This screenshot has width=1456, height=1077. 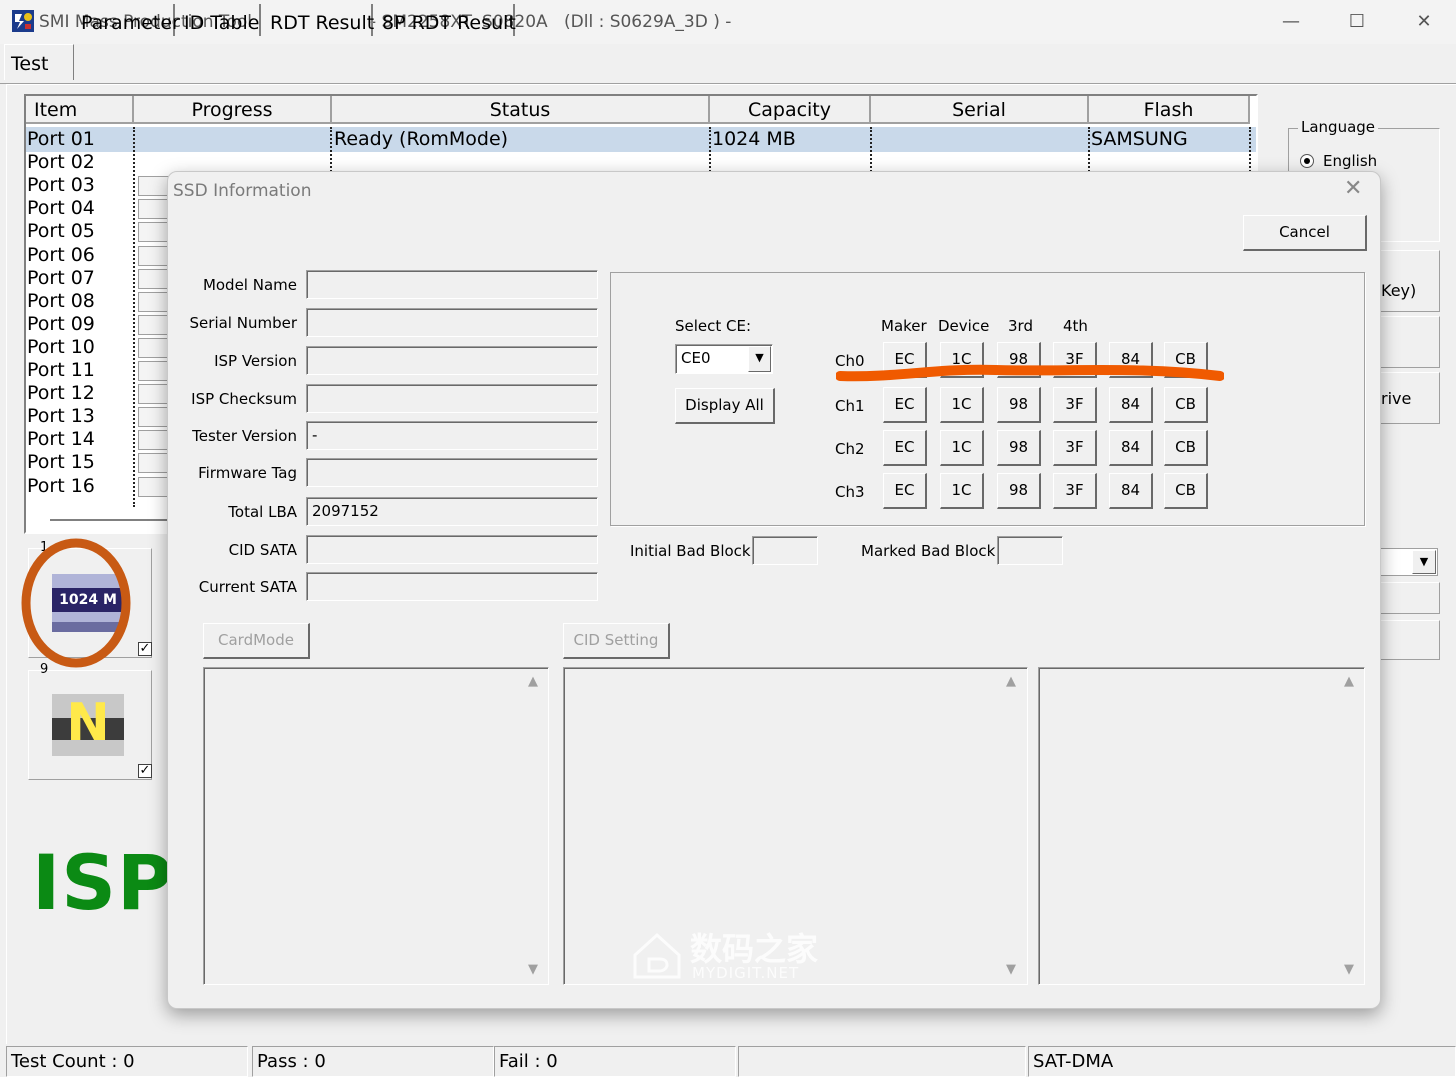 What do you see at coordinates (980, 110) in the screenshot?
I see `column-serial: Serial` at bounding box center [980, 110].